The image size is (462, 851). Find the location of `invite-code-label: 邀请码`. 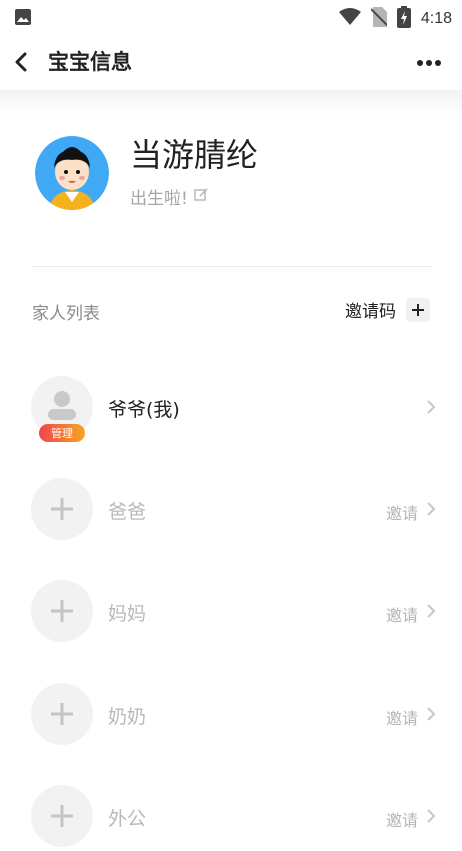

invite-code-label: 邀请码 is located at coordinates (370, 312).